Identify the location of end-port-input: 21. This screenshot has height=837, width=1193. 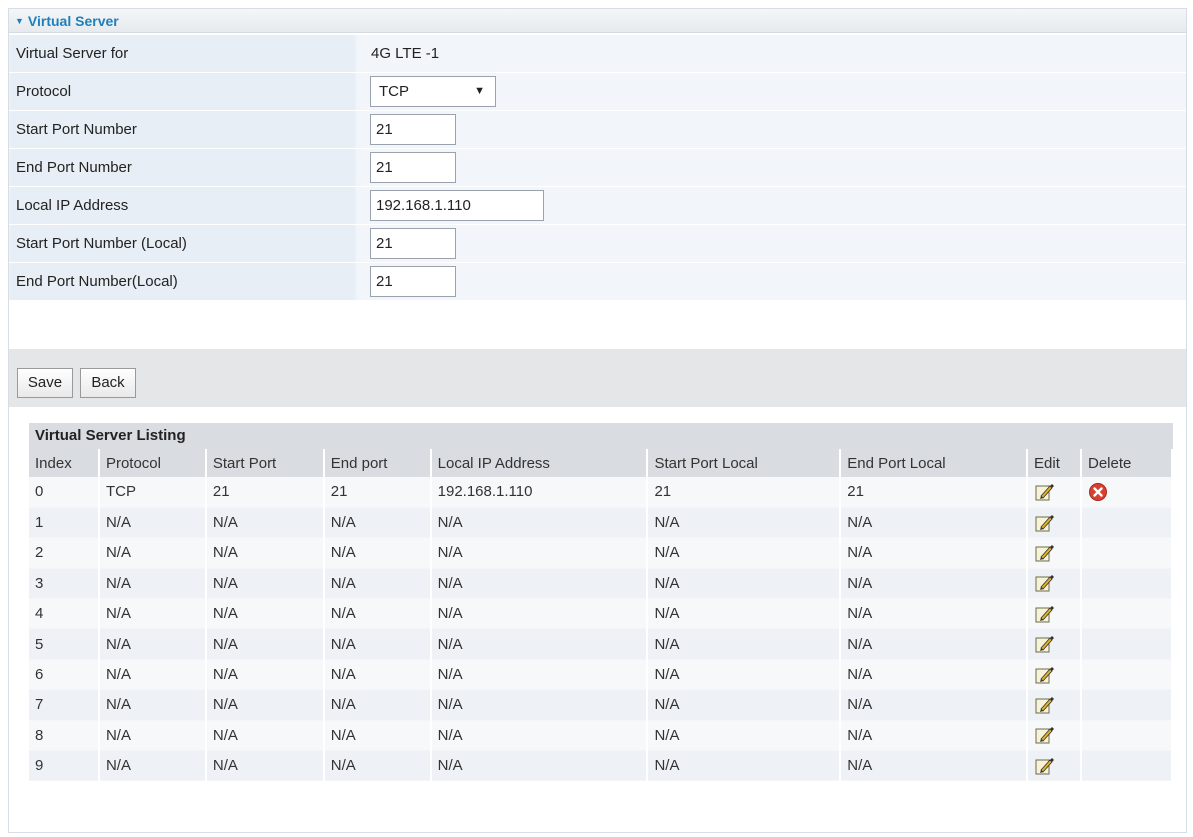
(413, 167).